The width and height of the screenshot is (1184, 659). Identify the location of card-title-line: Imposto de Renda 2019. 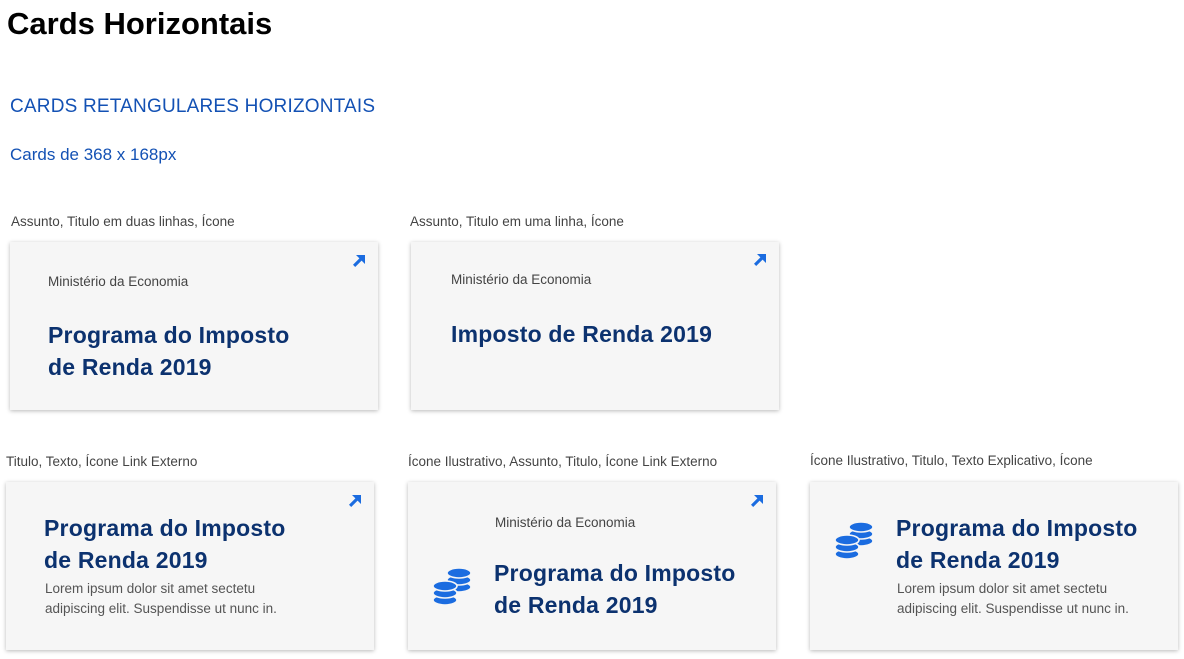
(582, 334).